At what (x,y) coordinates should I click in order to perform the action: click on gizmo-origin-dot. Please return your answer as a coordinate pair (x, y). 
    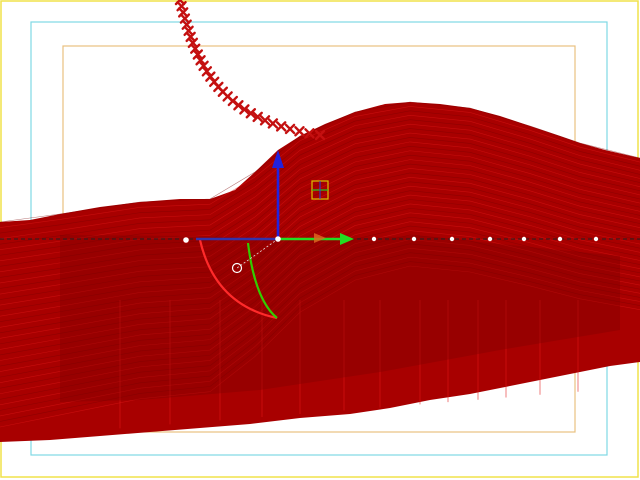
    Looking at the image, I should click on (186, 240).